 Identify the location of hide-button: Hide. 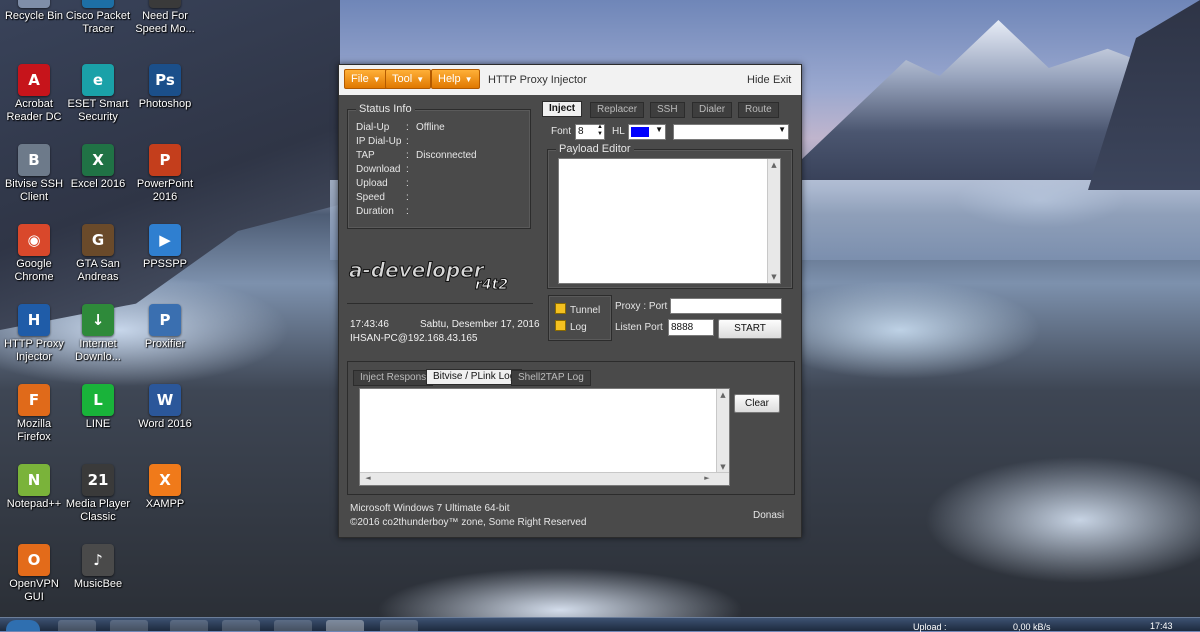
(758, 80).